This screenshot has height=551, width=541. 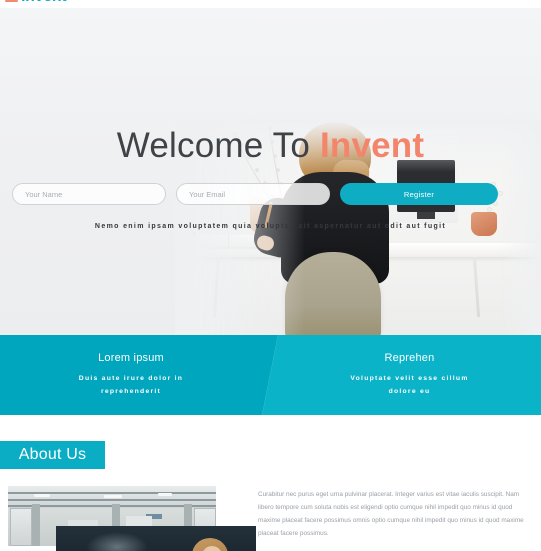 I want to click on feature-right-line2: dolore eu, so click(x=409, y=391).